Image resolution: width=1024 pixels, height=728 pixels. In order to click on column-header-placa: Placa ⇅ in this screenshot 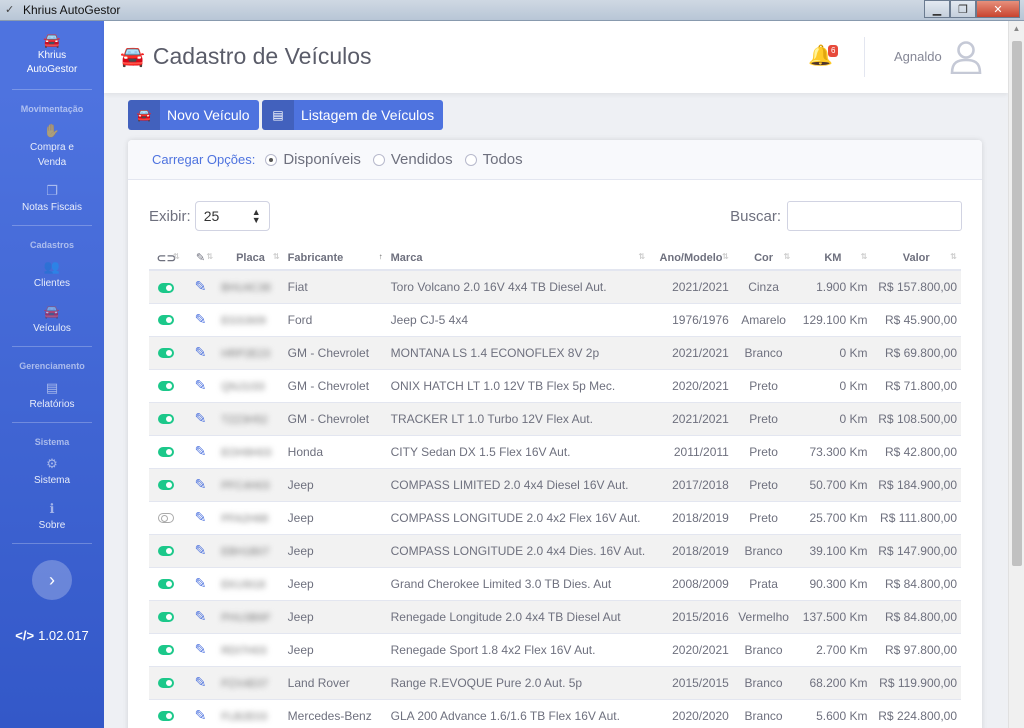, I will do `click(250, 258)`.